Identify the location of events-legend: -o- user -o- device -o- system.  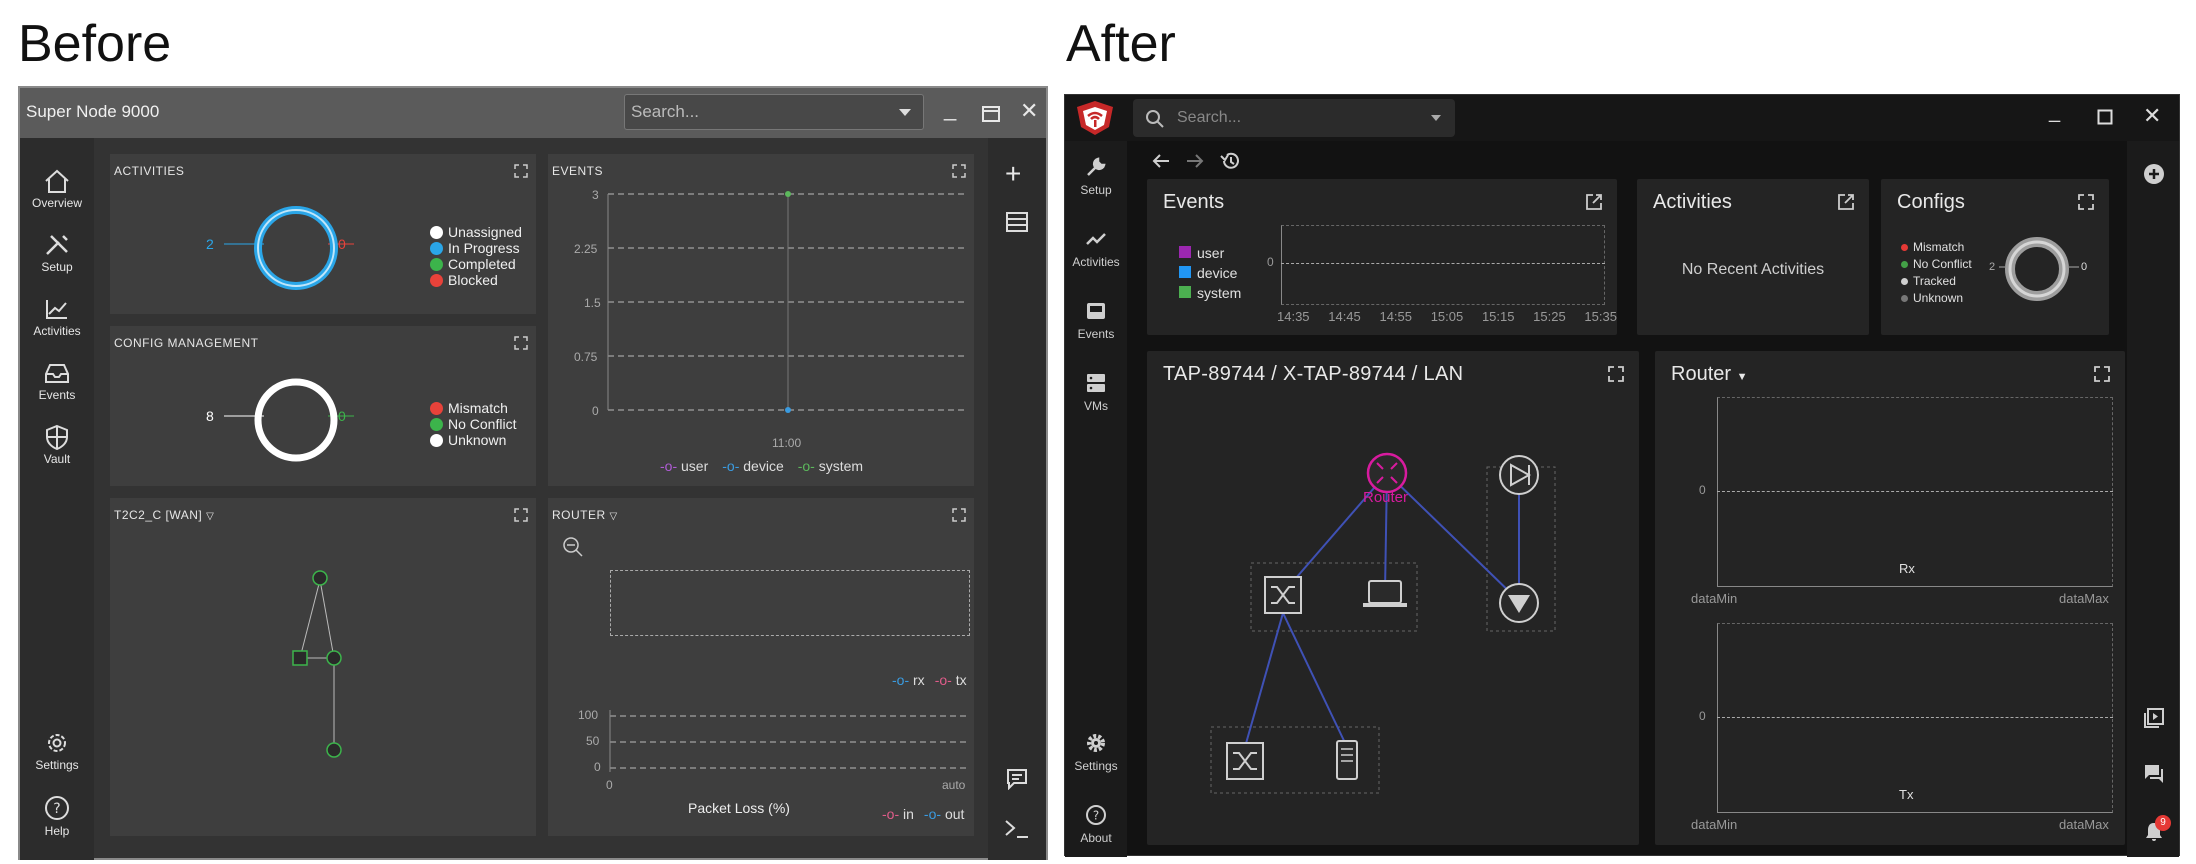
(761, 466).